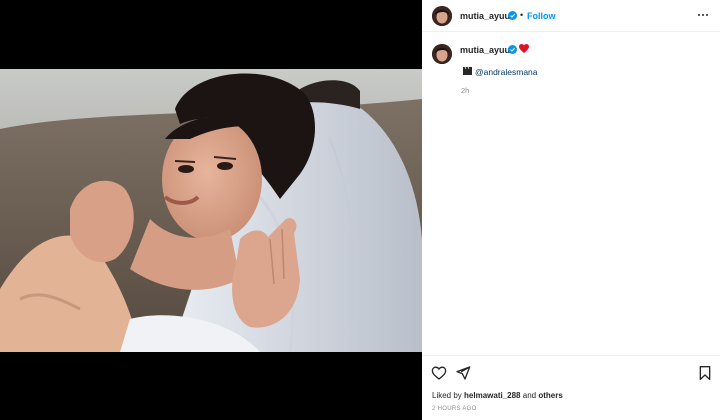  What do you see at coordinates (492, 395) in the screenshot?
I see `liked-user-link: helmawati_288` at bounding box center [492, 395].